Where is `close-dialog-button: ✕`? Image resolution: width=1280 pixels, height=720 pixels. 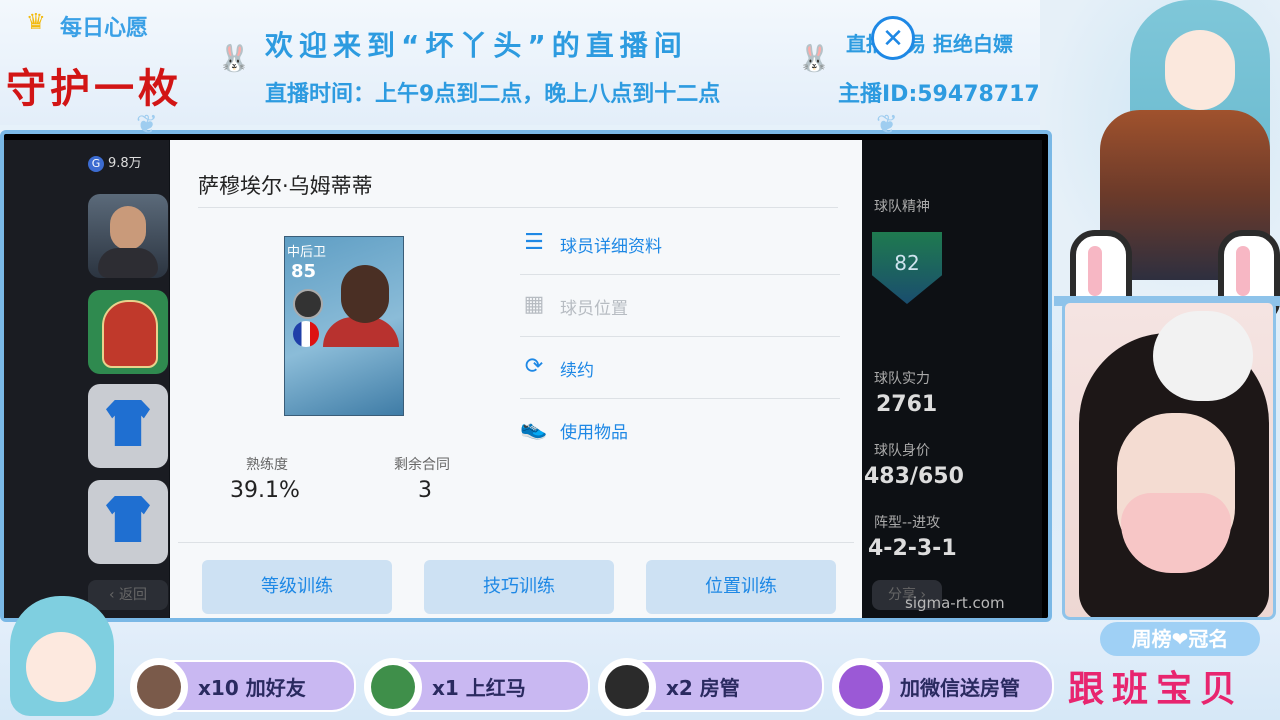
close-dialog-button: ✕ is located at coordinates (893, 38).